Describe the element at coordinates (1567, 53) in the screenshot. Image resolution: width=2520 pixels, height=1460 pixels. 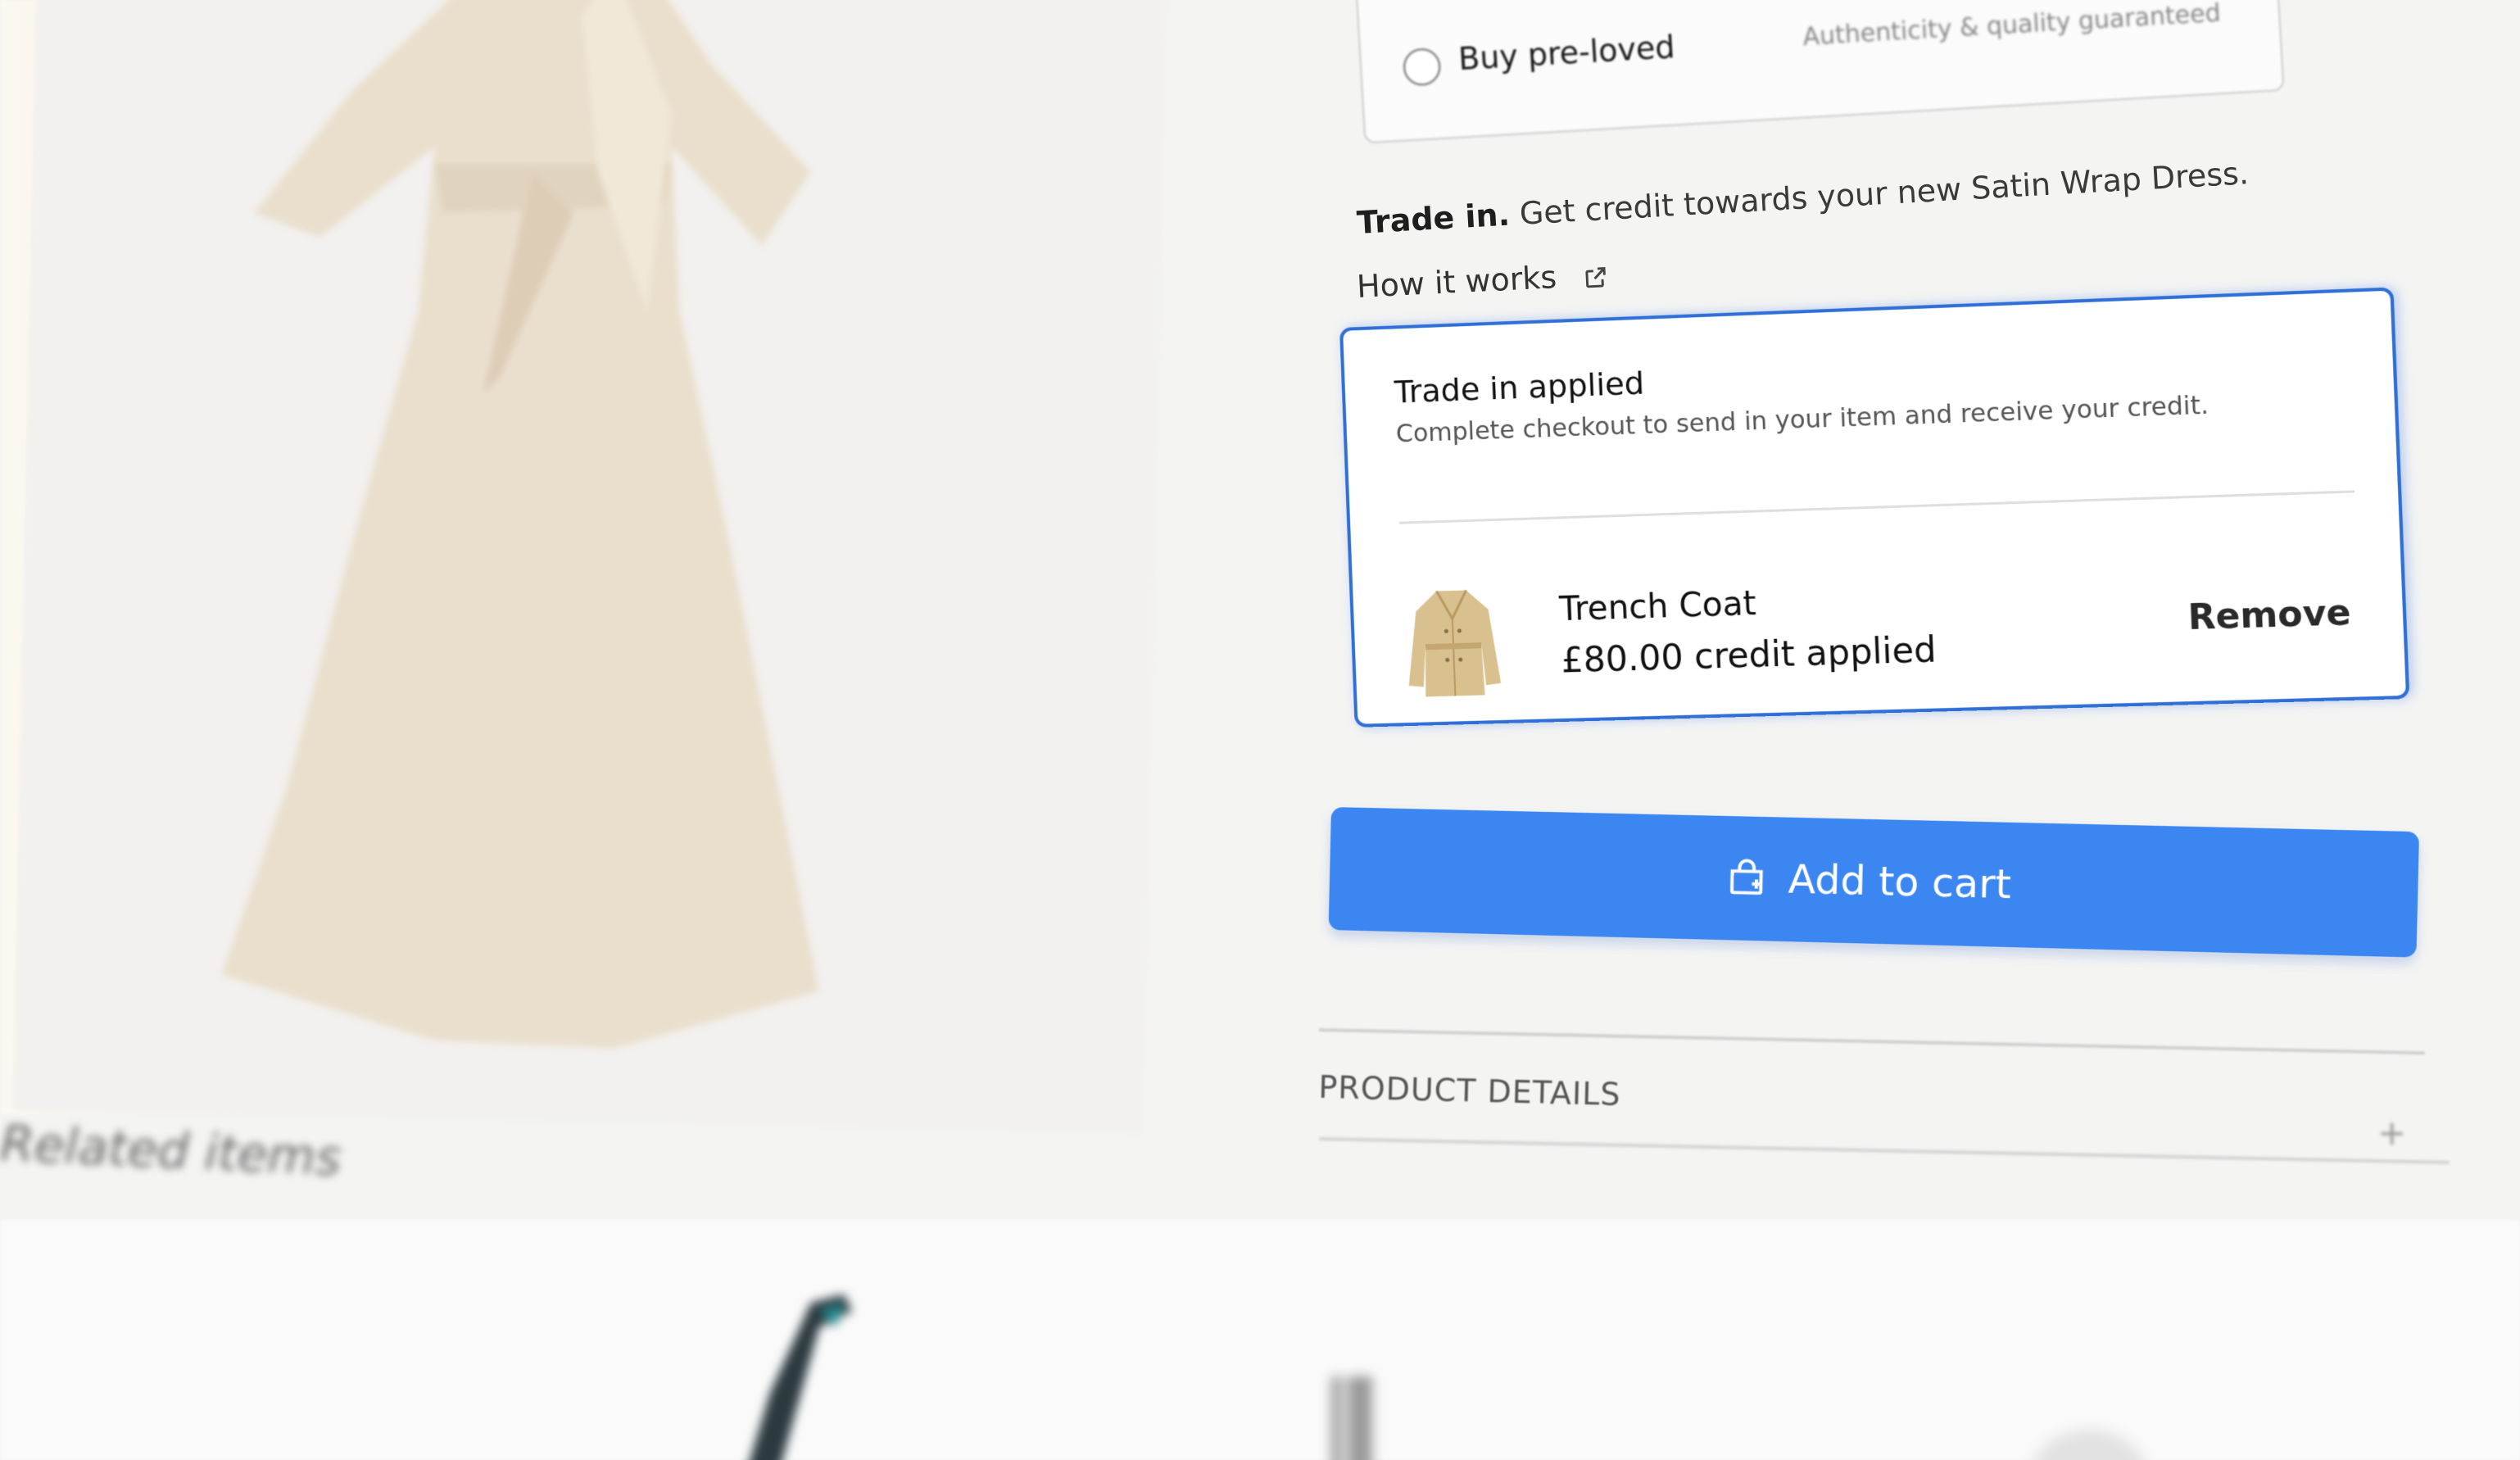
I see `preloved-label: Buy pre-loved` at that location.